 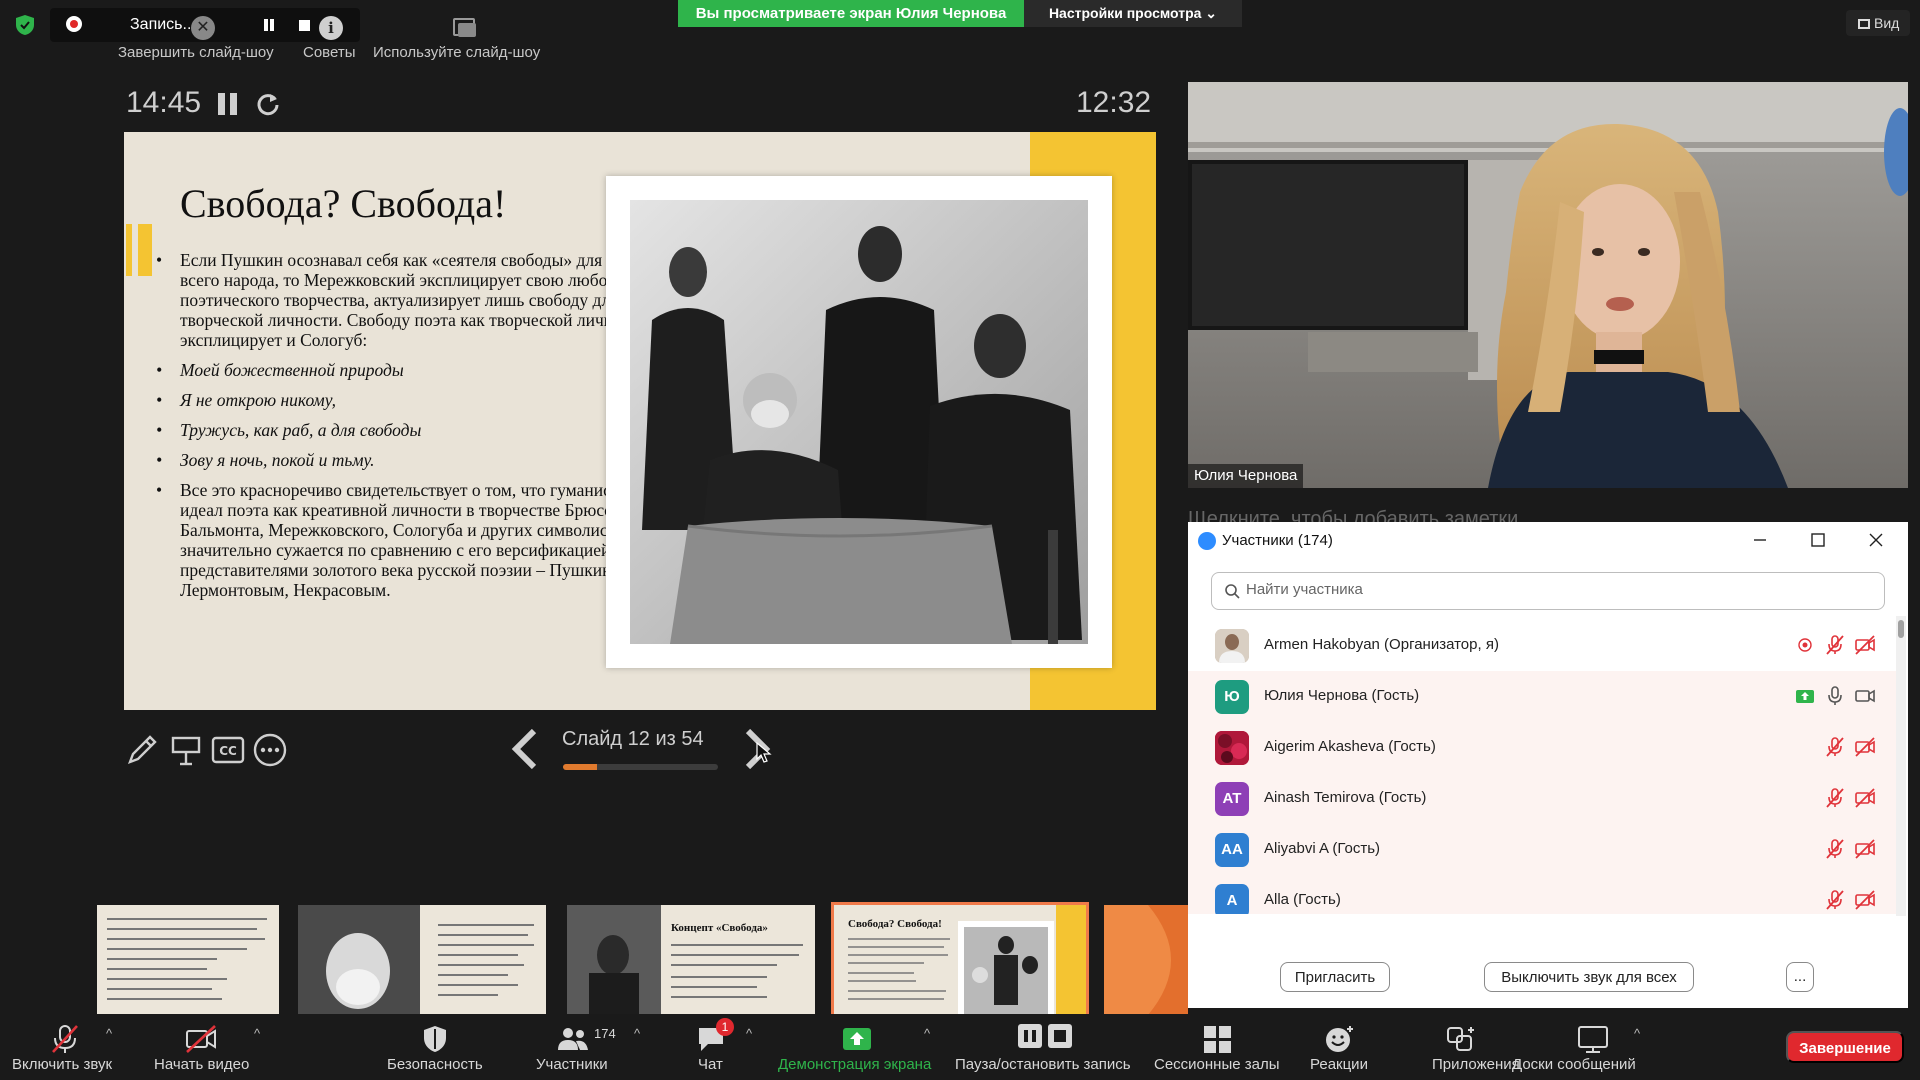 I want to click on pause-record-icon, so click(x=1030, y=1036).